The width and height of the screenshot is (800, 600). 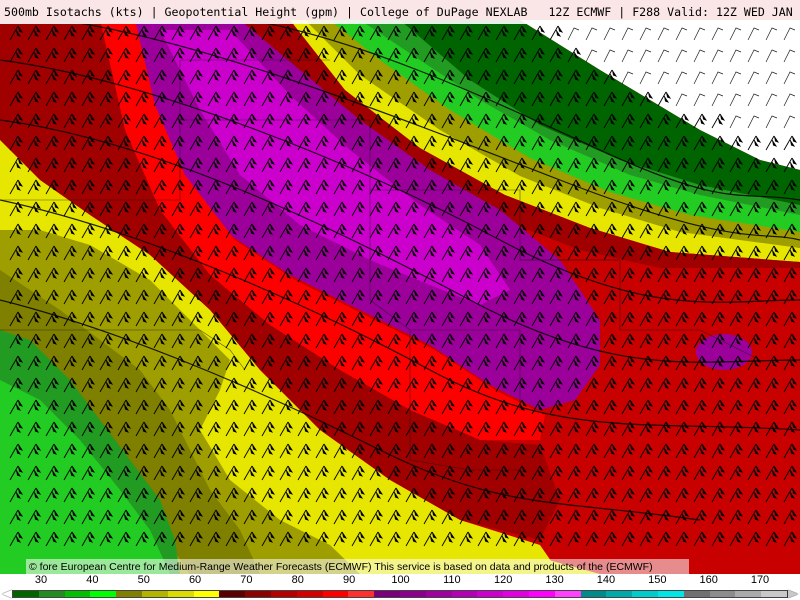 What do you see at coordinates (195, 580) in the screenshot?
I see `legend-label: 60` at bounding box center [195, 580].